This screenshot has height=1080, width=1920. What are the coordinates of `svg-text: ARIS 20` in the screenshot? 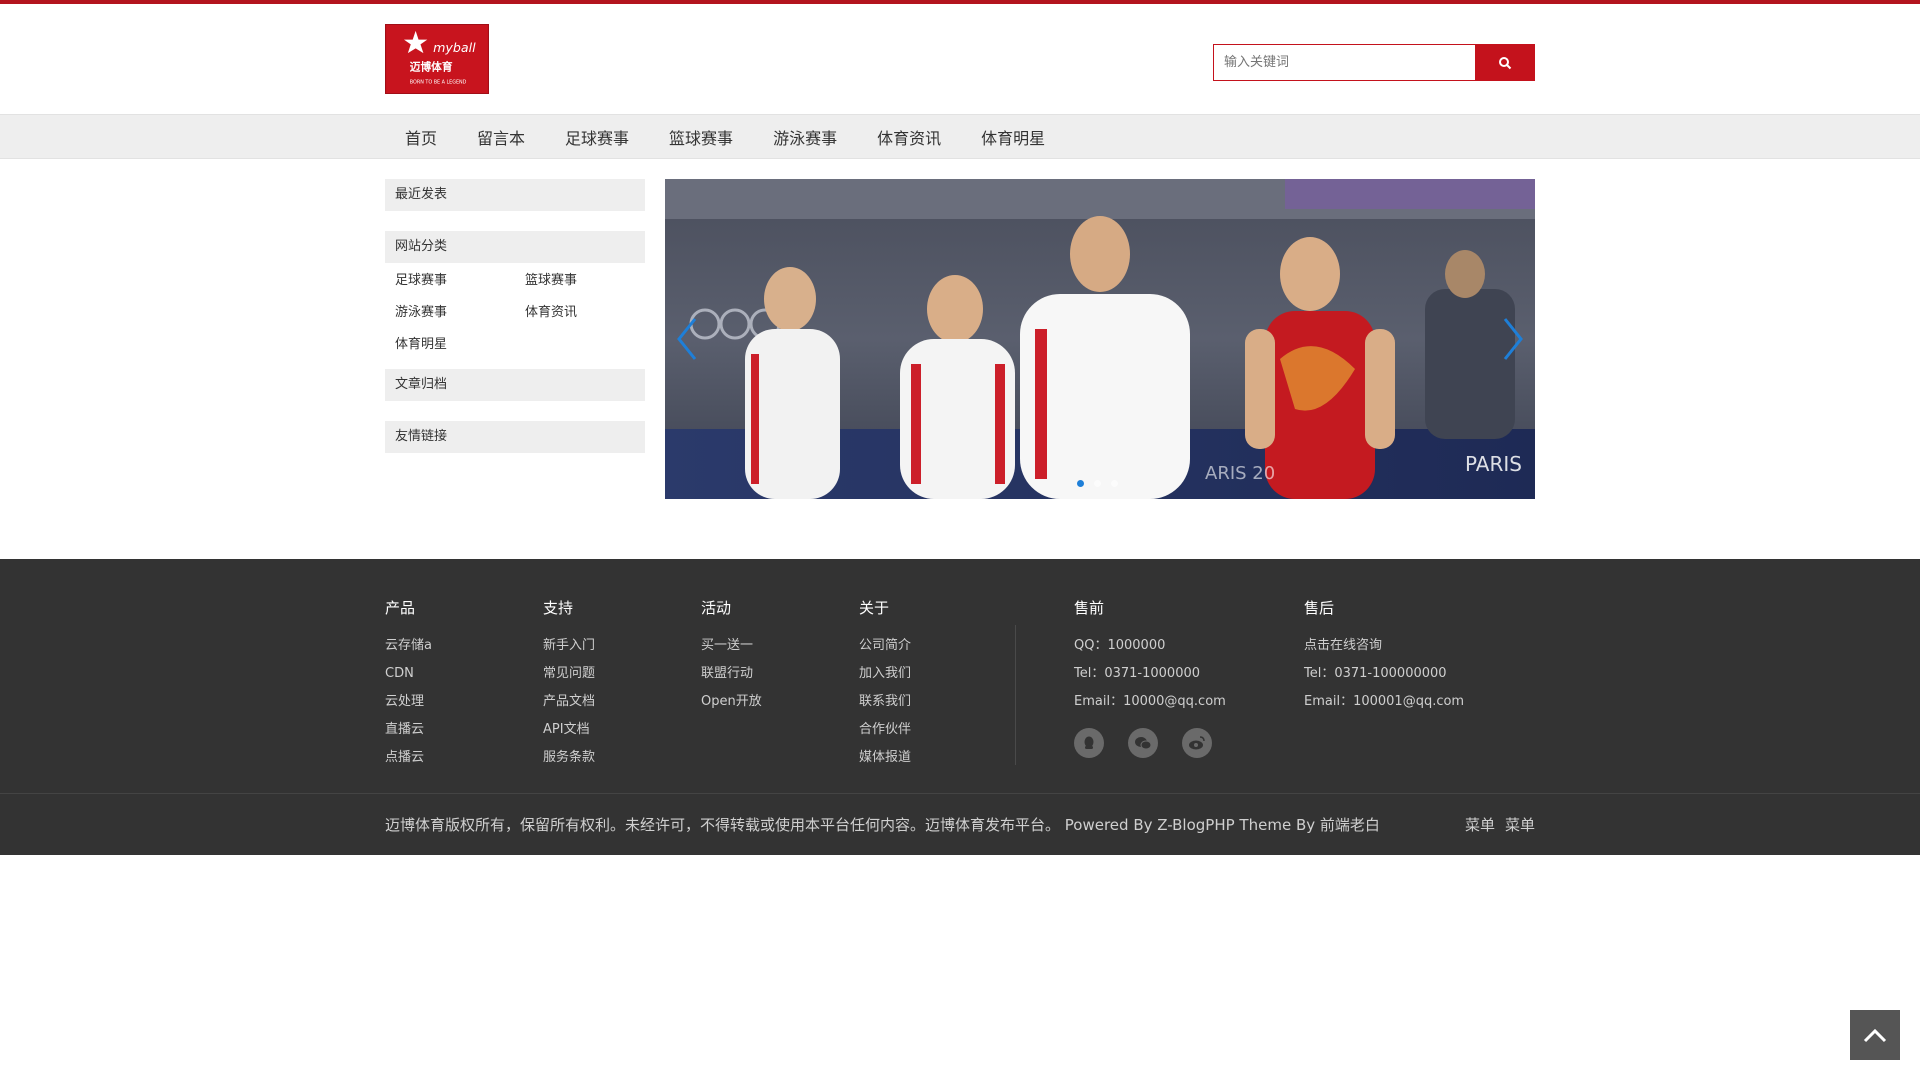 It's located at (1240, 473).